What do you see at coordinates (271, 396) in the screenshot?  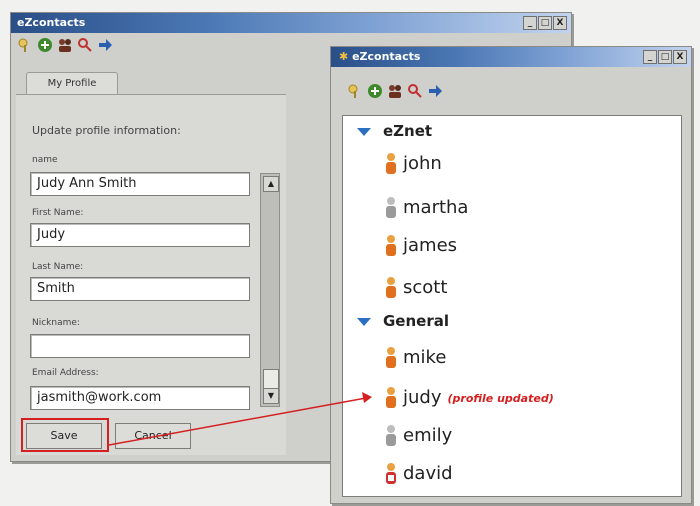 I see `scroll-down-arrow: ▼` at bounding box center [271, 396].